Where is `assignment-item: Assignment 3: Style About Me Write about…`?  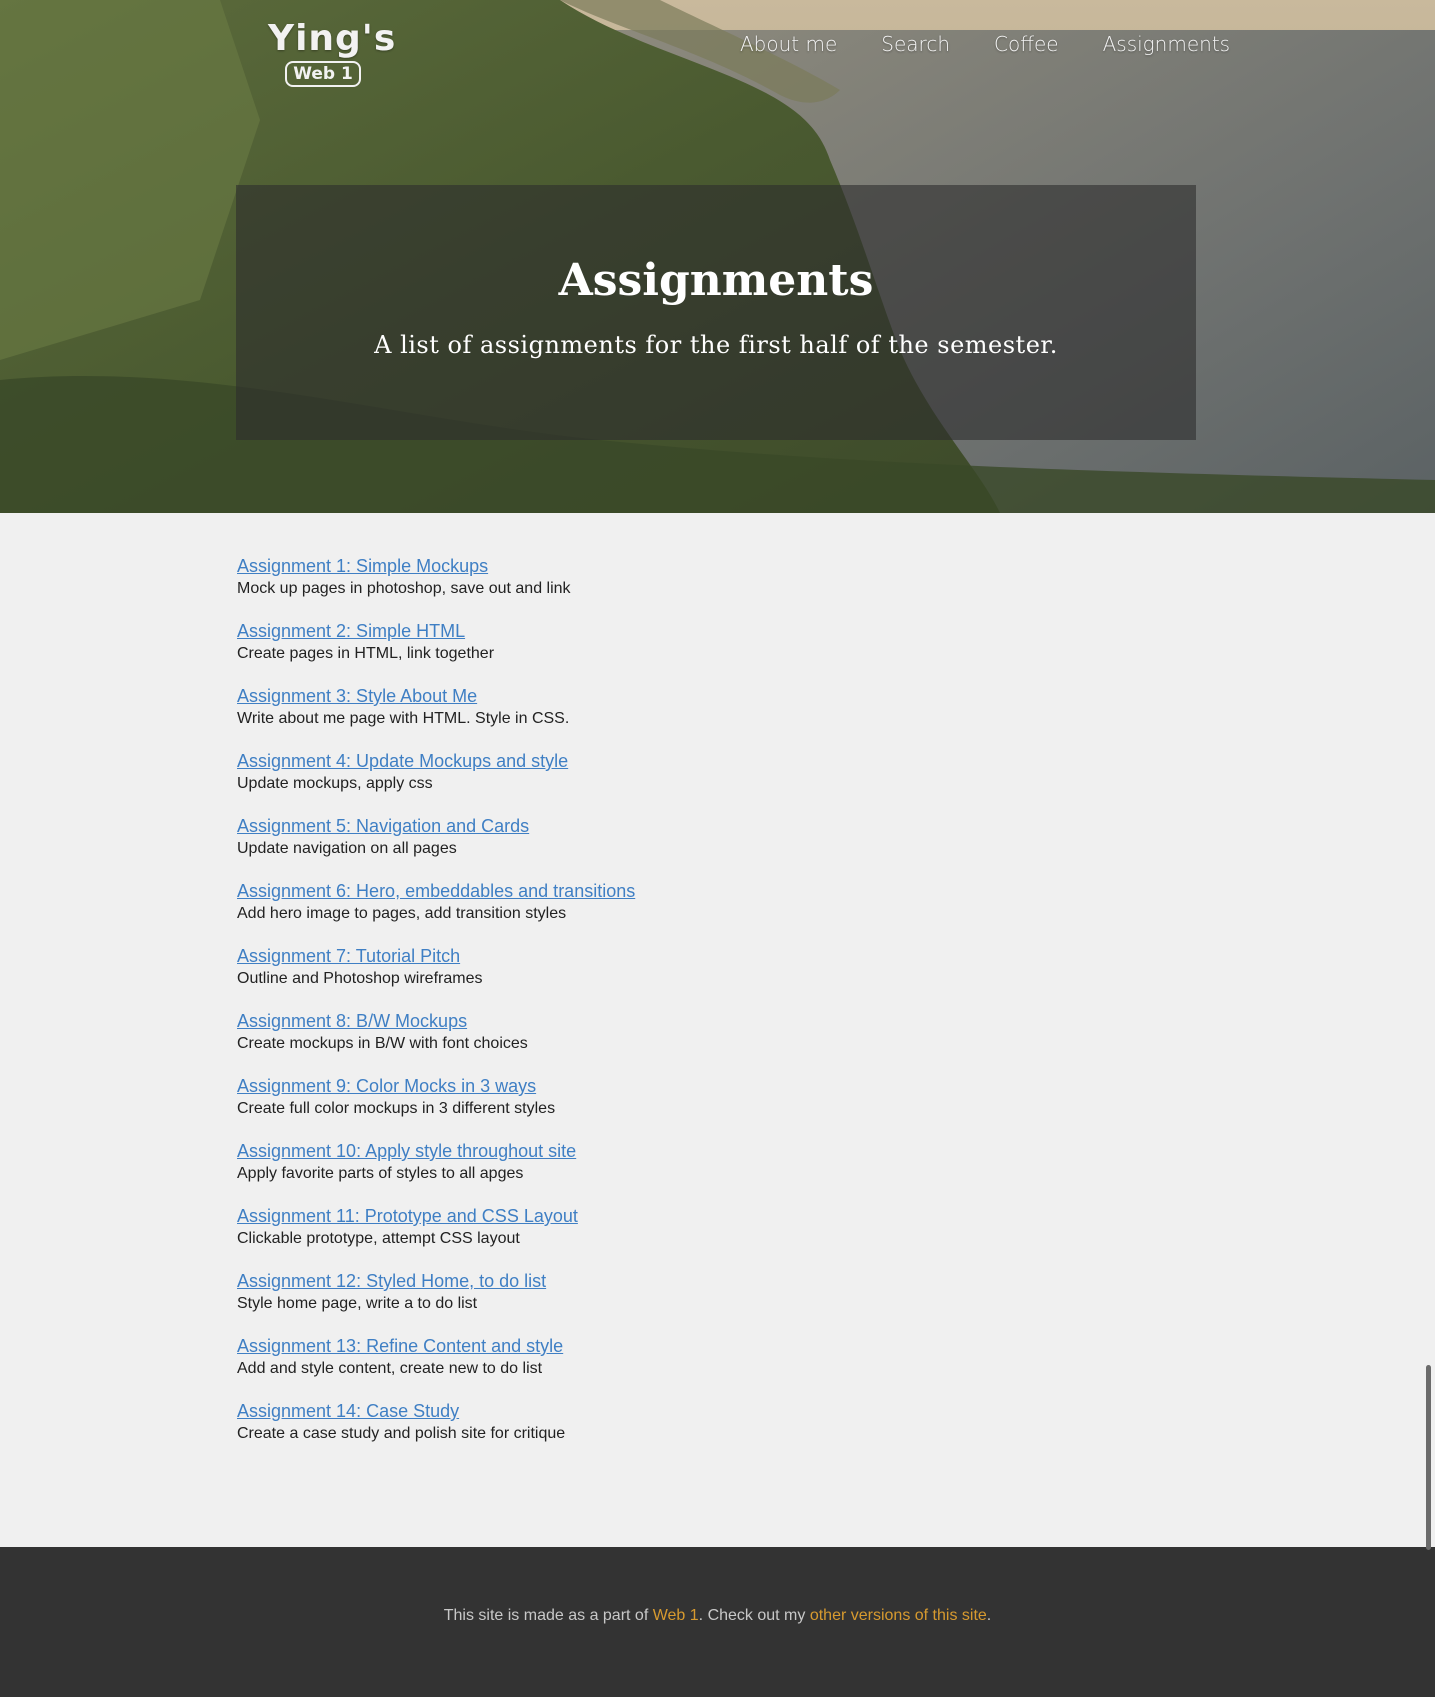 assignment-item: Assignment 3: Style About Me Write about… is located at coordinates (687, 707).